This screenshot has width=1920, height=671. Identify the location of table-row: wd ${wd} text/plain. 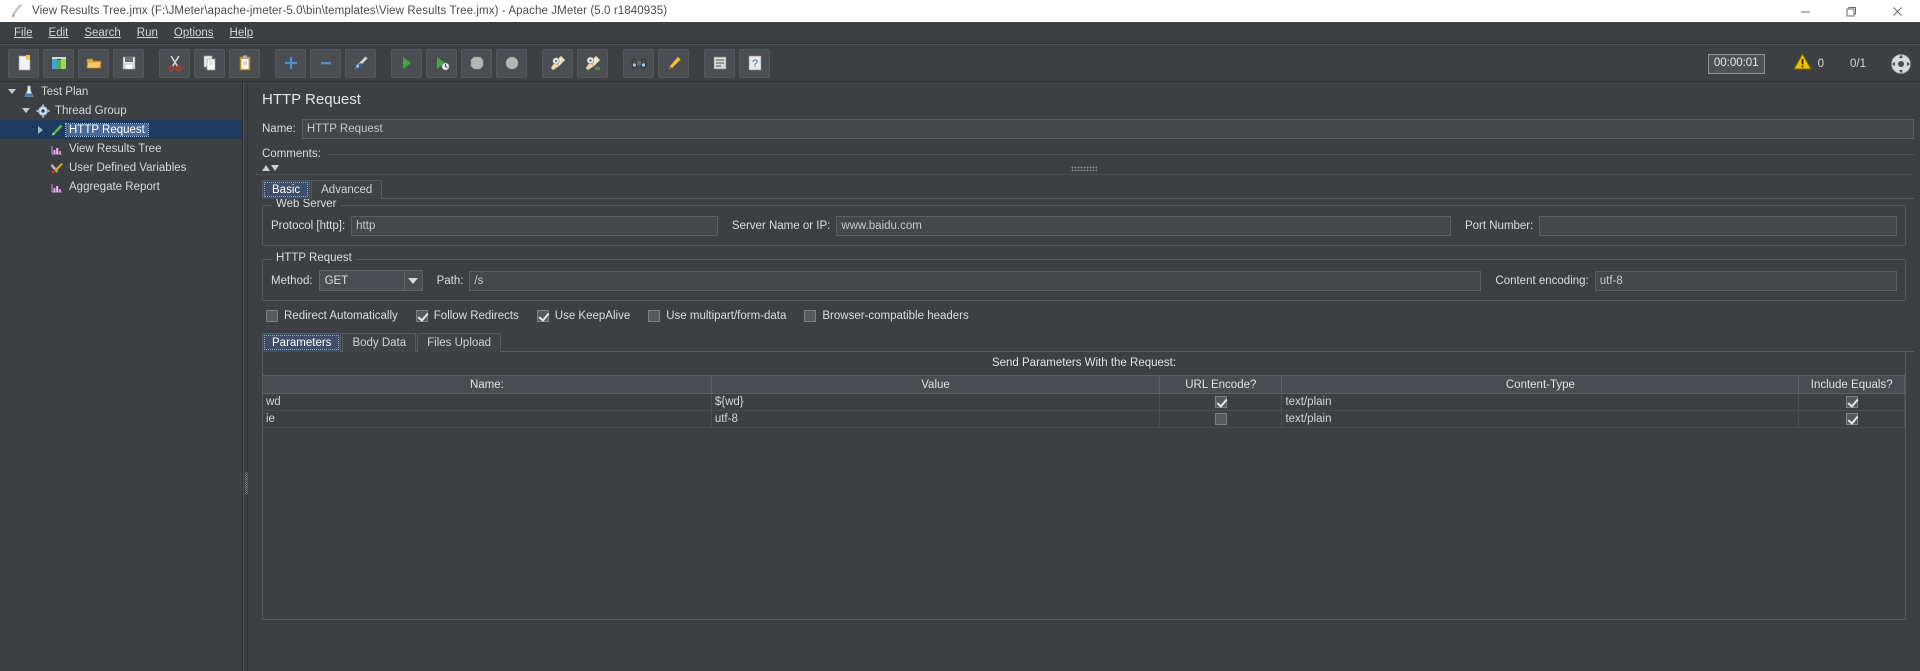
(1084, 402).